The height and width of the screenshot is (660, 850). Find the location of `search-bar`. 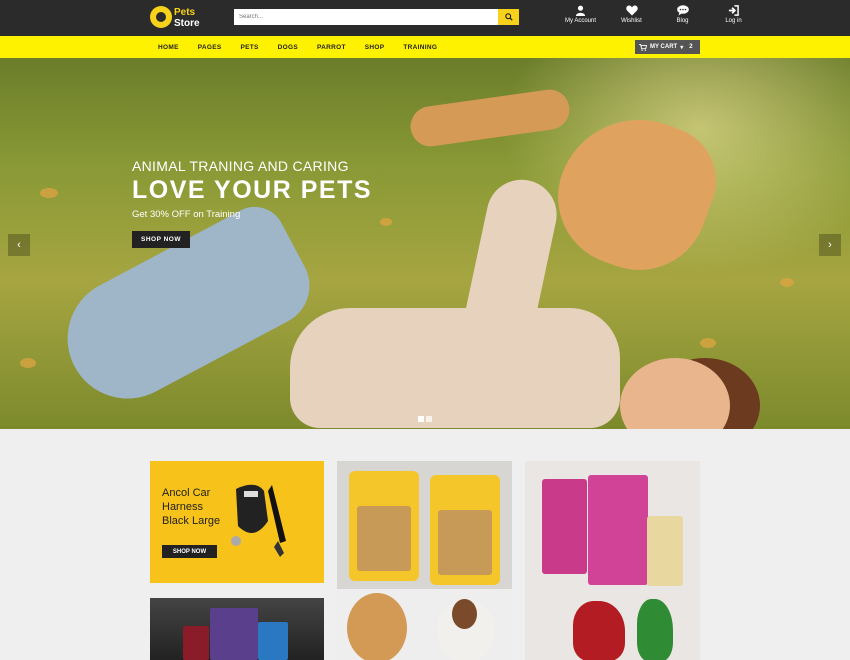

search-bar is located at coordinates (376, 17).